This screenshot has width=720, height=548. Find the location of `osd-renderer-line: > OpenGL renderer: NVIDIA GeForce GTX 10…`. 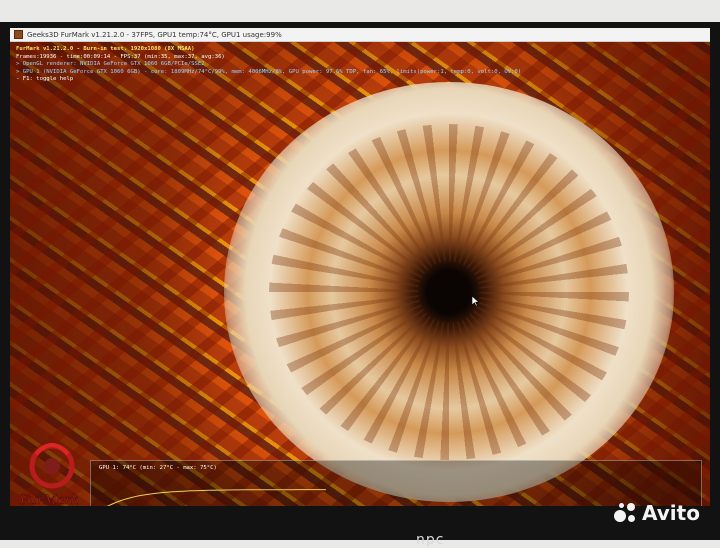

osd-renderer-line: > OpenGL renderer: NVIDIA GeForce GTX 10… is located at coordinates (110, 64).